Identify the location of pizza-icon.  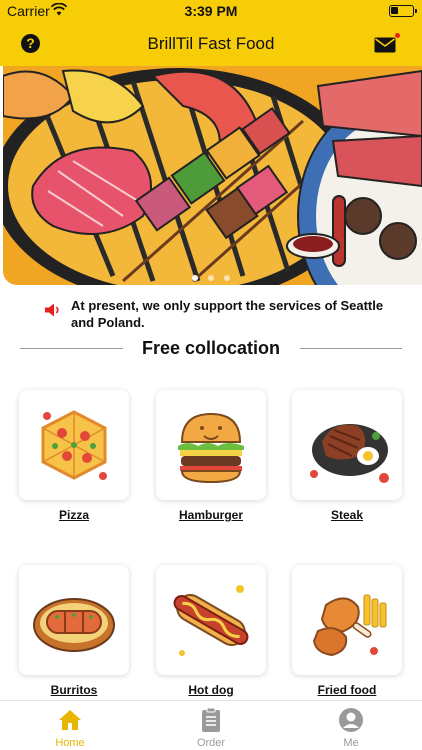
(74, 445).